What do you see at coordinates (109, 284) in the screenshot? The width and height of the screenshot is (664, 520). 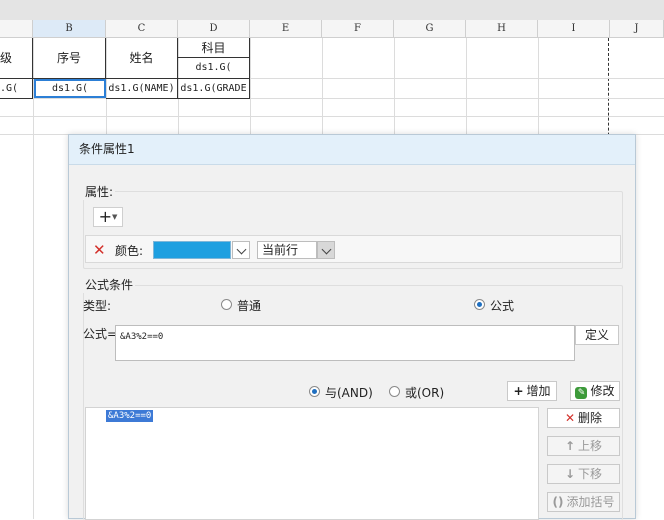 I see `formula-section-label: 公式条件` at bounding box center [109, 284].